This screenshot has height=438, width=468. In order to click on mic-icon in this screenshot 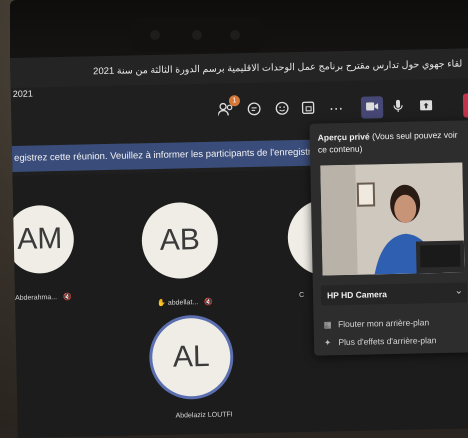, I will do `click(398, 106)`.